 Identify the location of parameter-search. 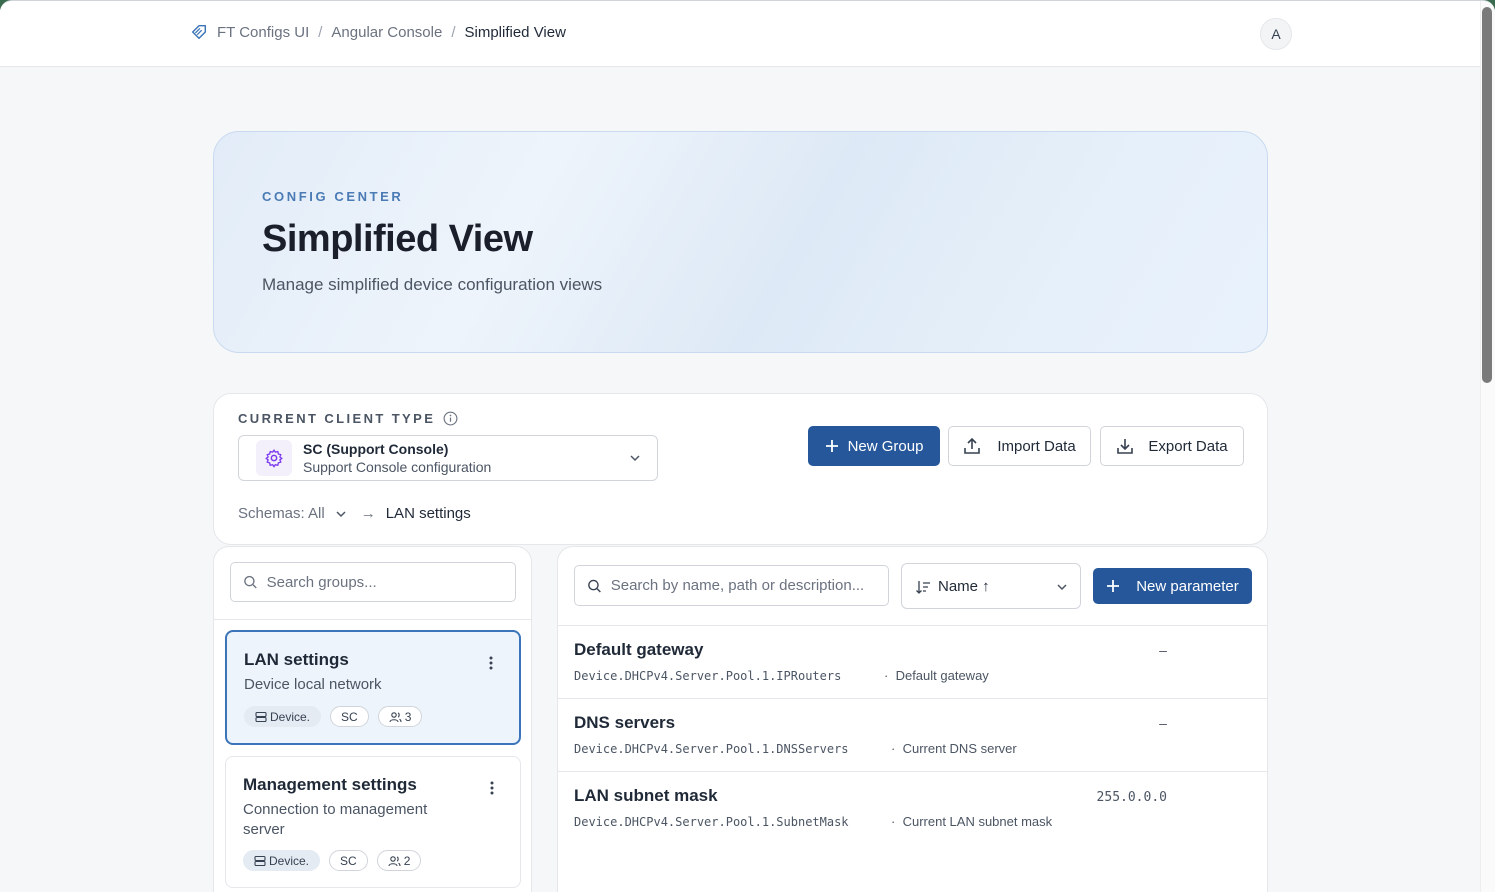
(731, 585).